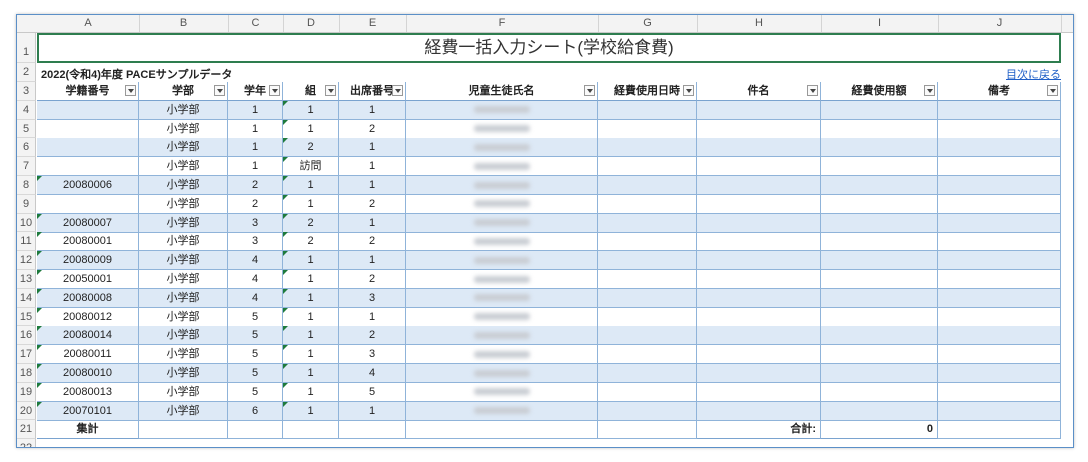  Describe the element at coordinates (183, 91) in the screenshot. I see `header-department: 学部` at that location.